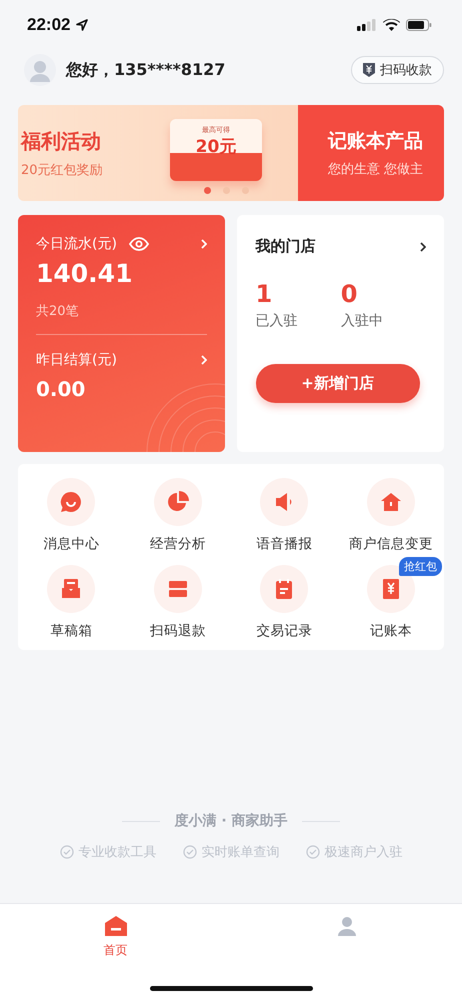 This screenshot has height=1000, width=462. What do you see at coordinates (241, 852) in the screenshot?
I see `feature-text: 实时账单查询` at bounding box center [241, 852].